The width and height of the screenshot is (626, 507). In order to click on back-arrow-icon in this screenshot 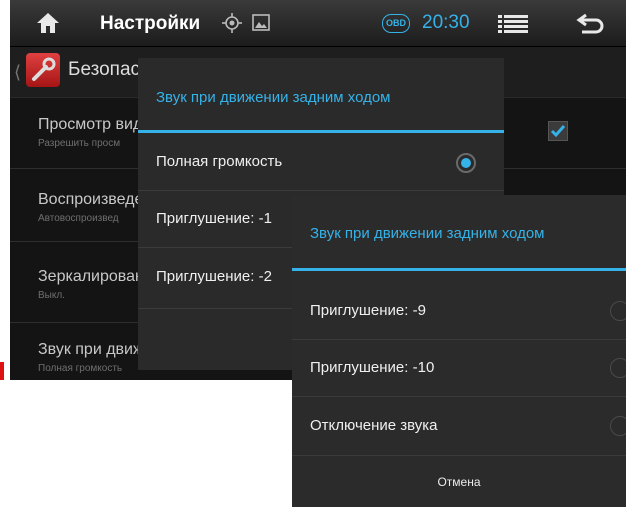, I will do `click(591, 23)`.